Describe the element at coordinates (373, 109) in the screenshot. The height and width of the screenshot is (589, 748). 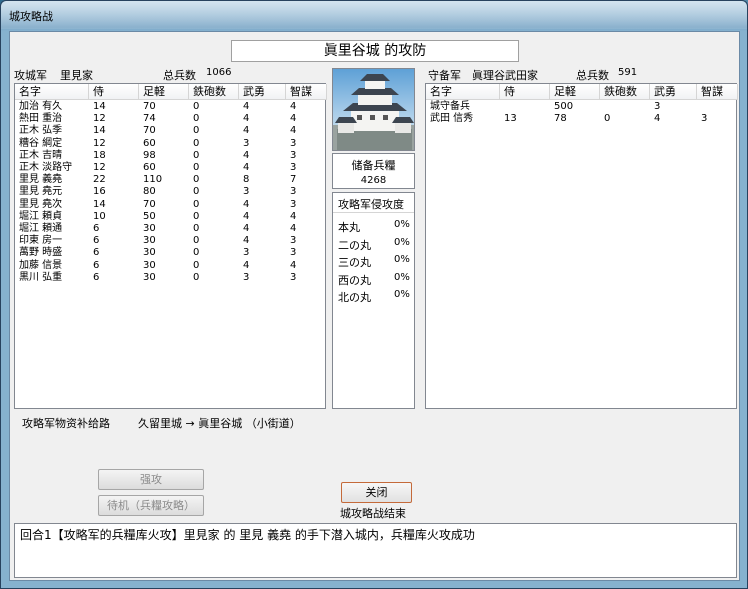
I see `castle-image` at that location.